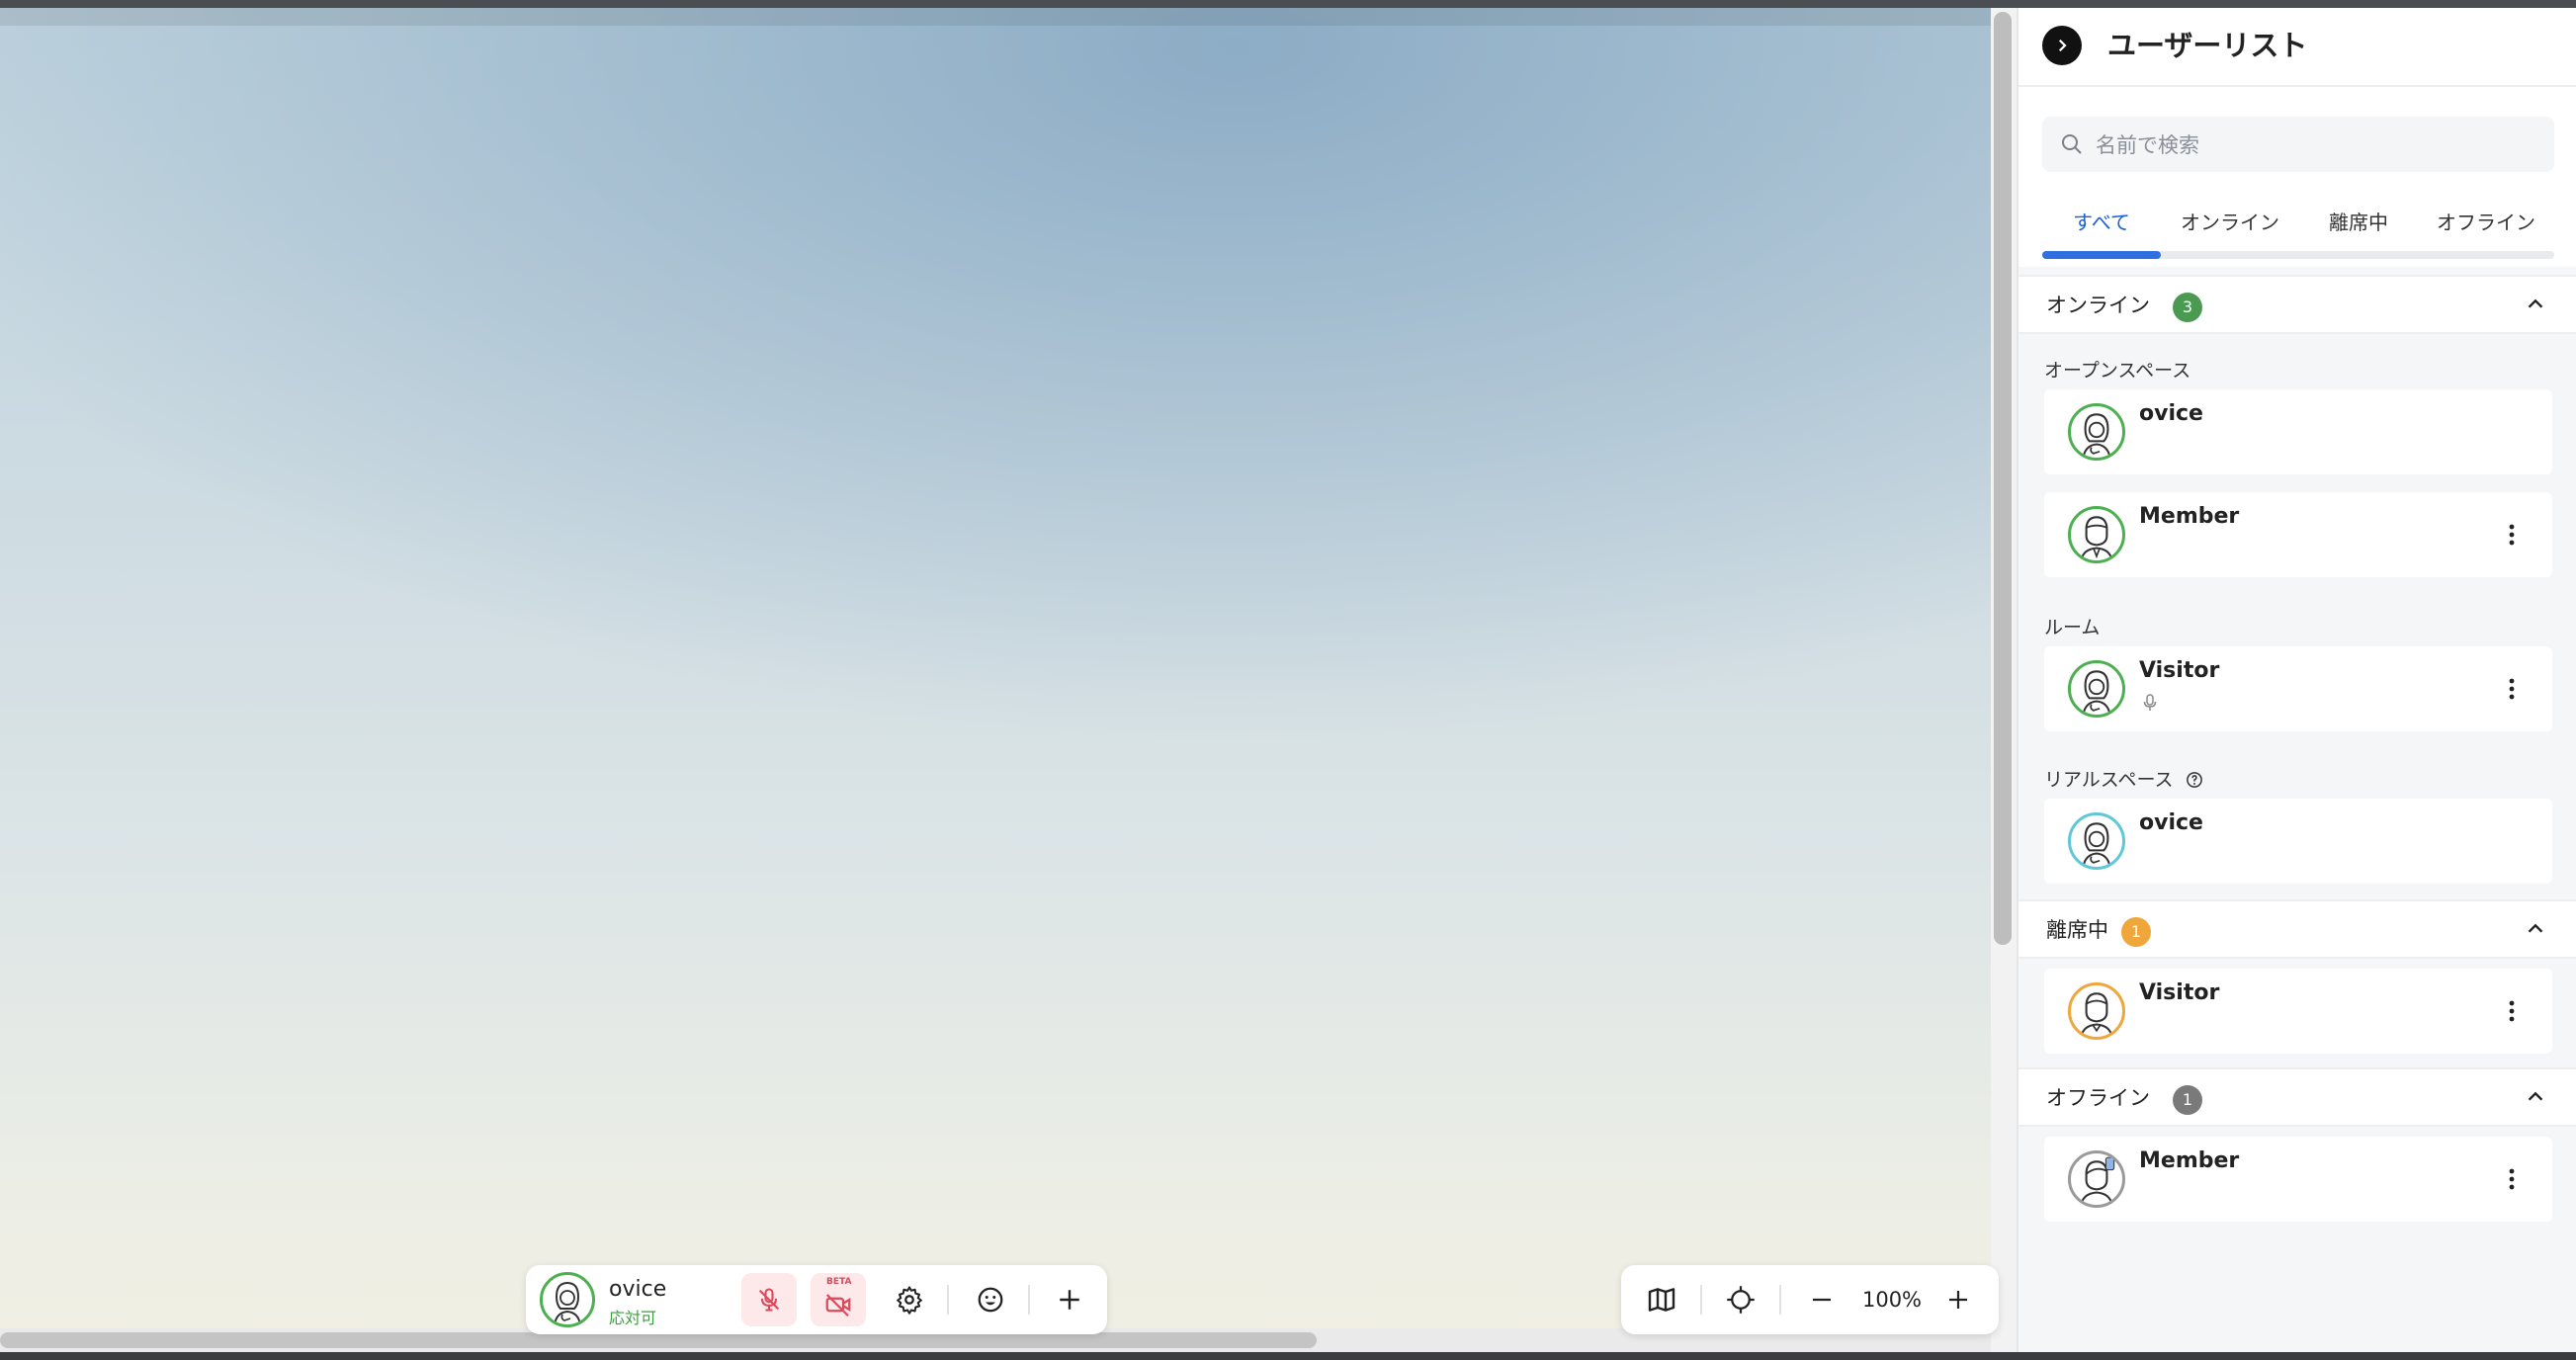 This screenshot has height=1360, width=2576. I want to click on help-icon, so click(2194, 780).